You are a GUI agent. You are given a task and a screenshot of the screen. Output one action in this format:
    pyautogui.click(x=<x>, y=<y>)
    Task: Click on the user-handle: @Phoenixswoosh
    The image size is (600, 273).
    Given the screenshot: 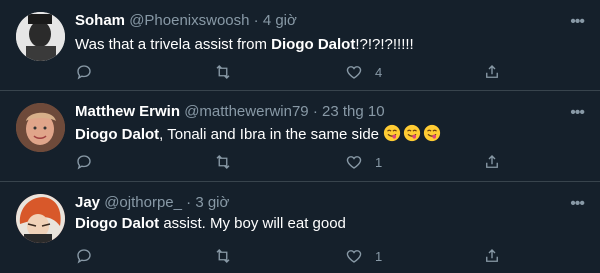 What is the action you would take?
    pyautogui.click(x=189, y=20)
    